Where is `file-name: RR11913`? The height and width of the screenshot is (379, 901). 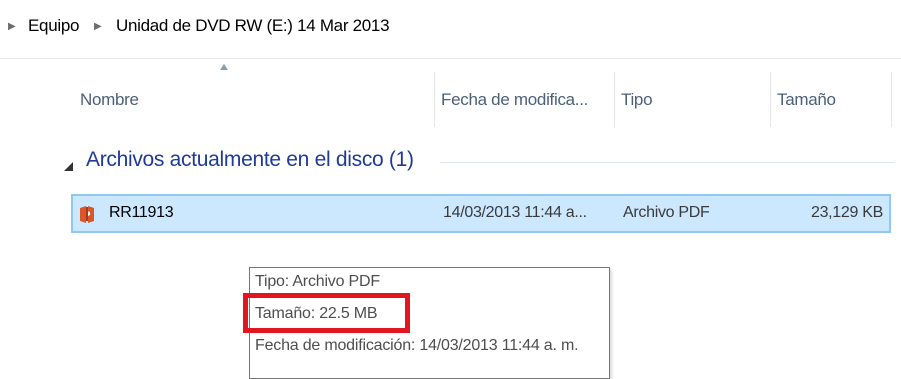 file-name: RR11913 is located at coordinates (141, 213).